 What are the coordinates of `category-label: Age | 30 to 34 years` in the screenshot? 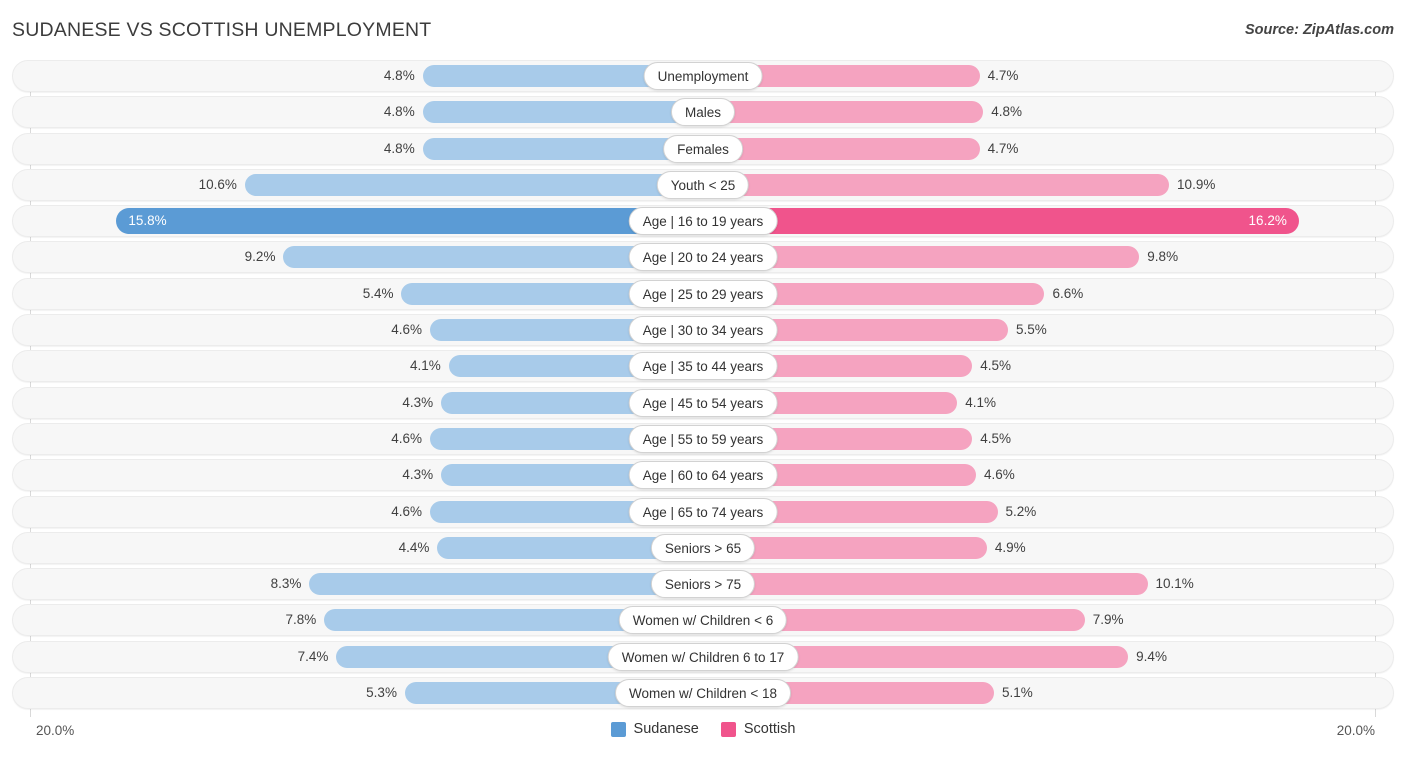 It's located at (703, 330).